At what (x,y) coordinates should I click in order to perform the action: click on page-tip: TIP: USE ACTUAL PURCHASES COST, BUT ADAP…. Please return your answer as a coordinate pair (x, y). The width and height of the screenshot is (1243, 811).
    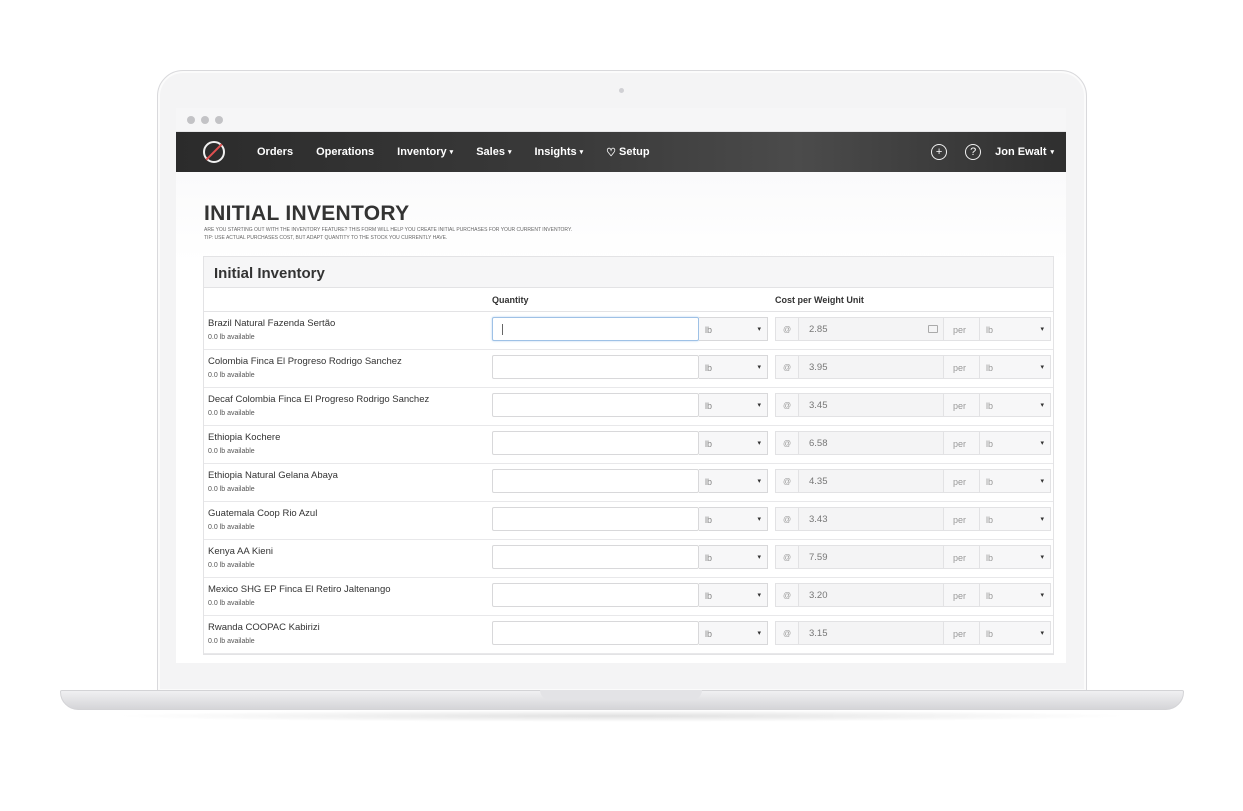
    Looking at the image, I should click on (326, 238).